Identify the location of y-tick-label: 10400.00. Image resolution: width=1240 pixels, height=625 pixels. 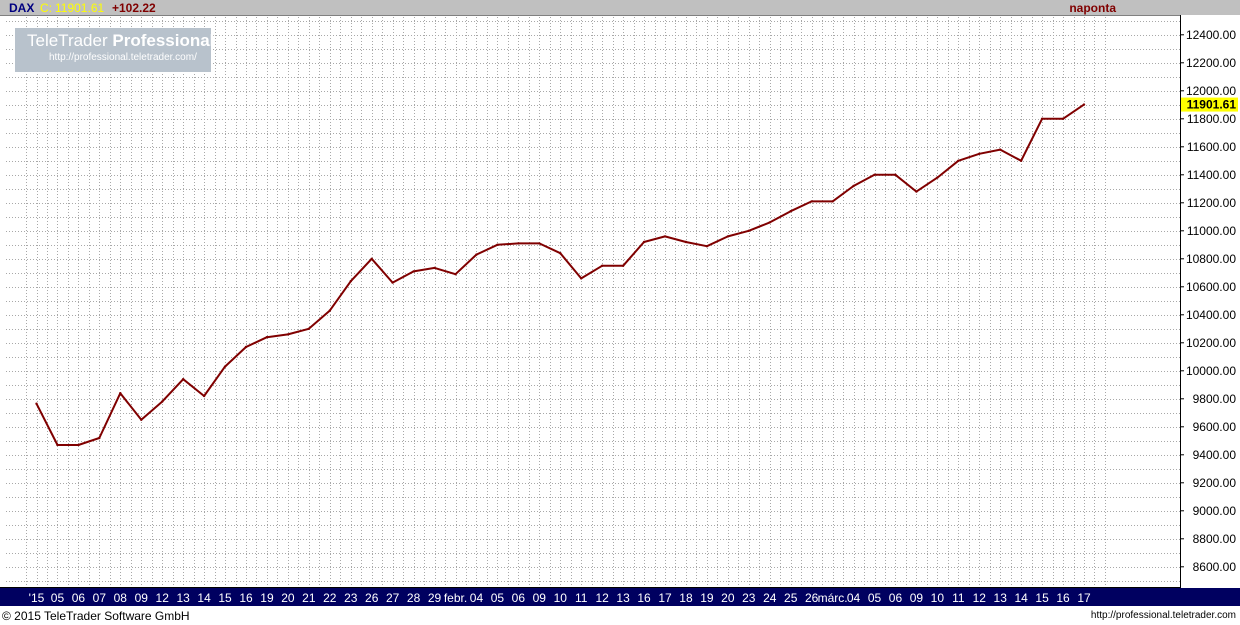
(1211, 315).